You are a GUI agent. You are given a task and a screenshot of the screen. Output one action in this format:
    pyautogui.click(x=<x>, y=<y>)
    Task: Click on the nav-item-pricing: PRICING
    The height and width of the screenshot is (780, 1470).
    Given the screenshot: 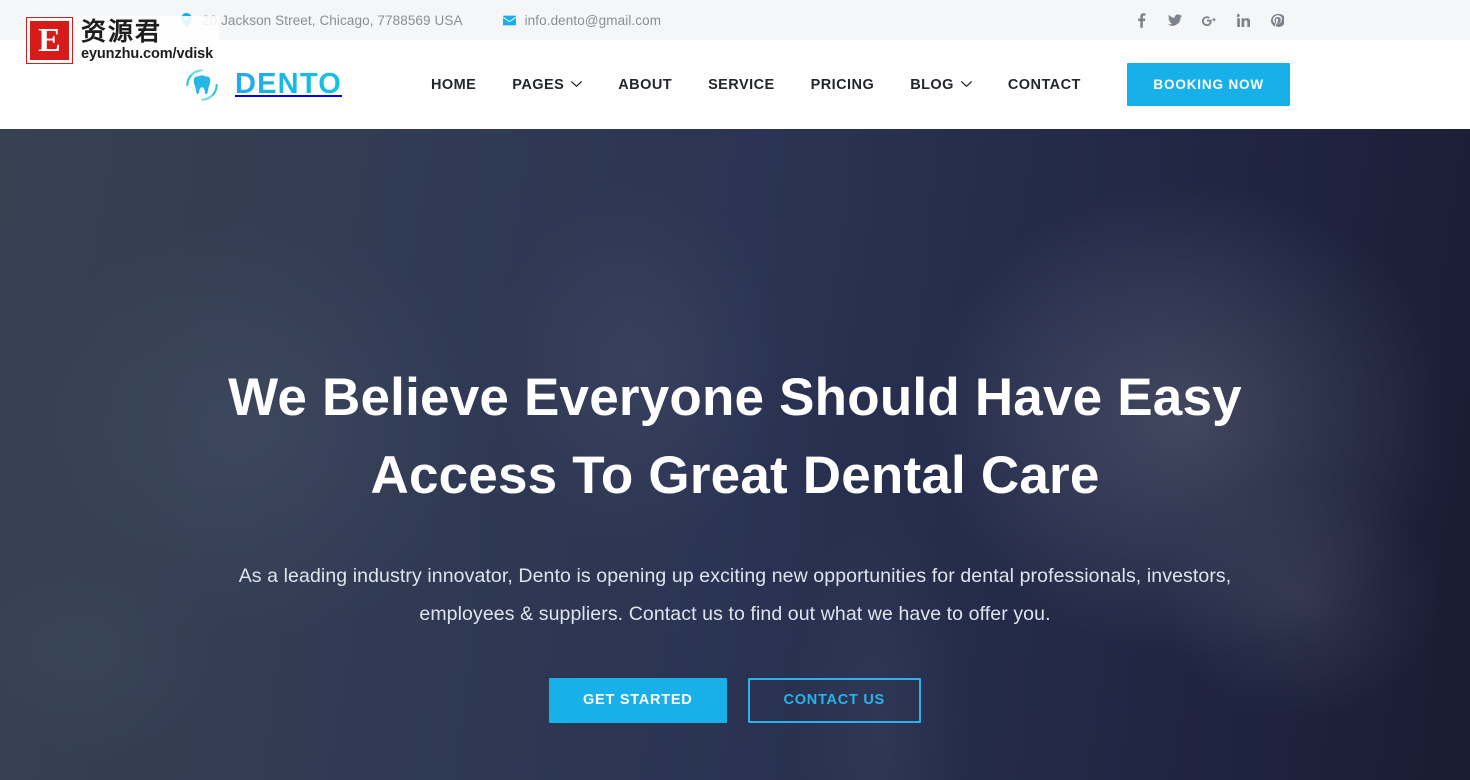 What is the action you would take?
    pyautogui.click(x=843, y=85)
    